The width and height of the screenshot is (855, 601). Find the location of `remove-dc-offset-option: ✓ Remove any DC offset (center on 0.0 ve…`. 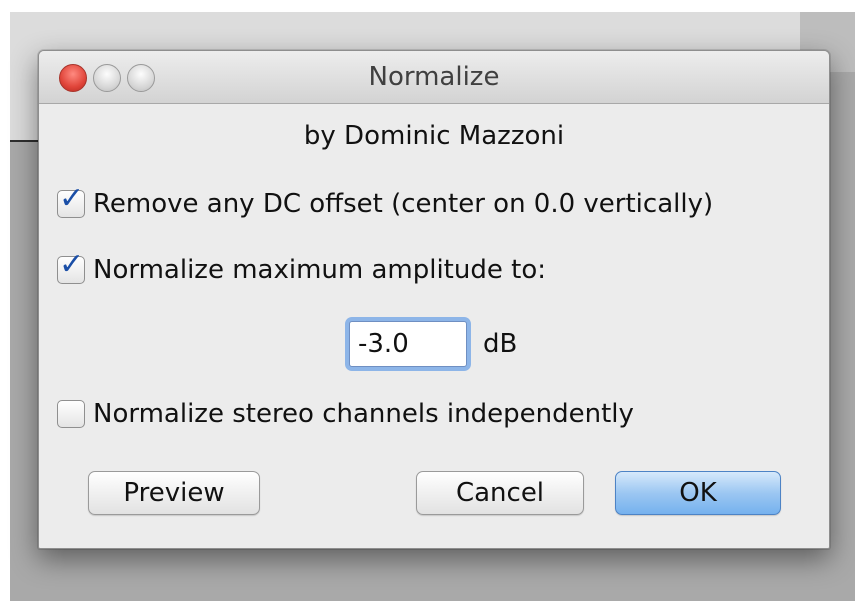

remove-dc-offset-option: ✓ Remove any DC offset (center on 0.0 ve… is located at coordinates (385, 202).